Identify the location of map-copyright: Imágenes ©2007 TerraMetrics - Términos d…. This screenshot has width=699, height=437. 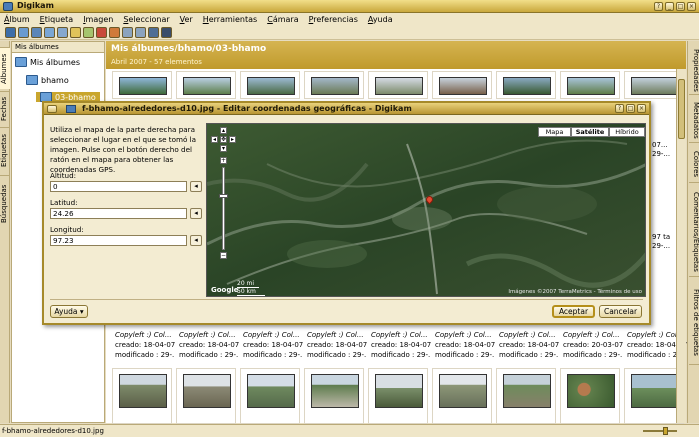
(575, 292).